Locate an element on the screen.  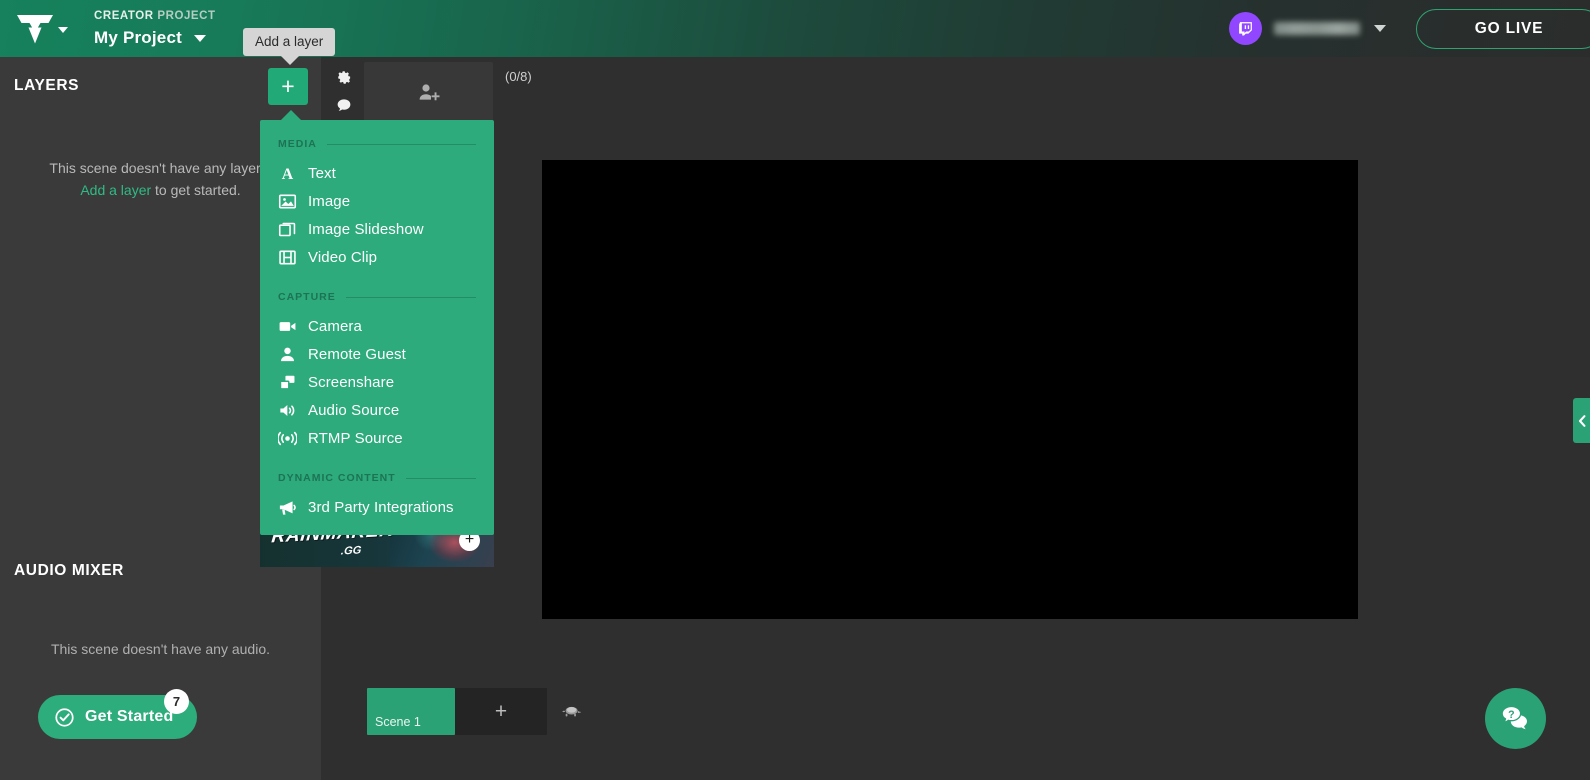
add-a-layer-link: Add a layer is located at coordinates (115, 190).